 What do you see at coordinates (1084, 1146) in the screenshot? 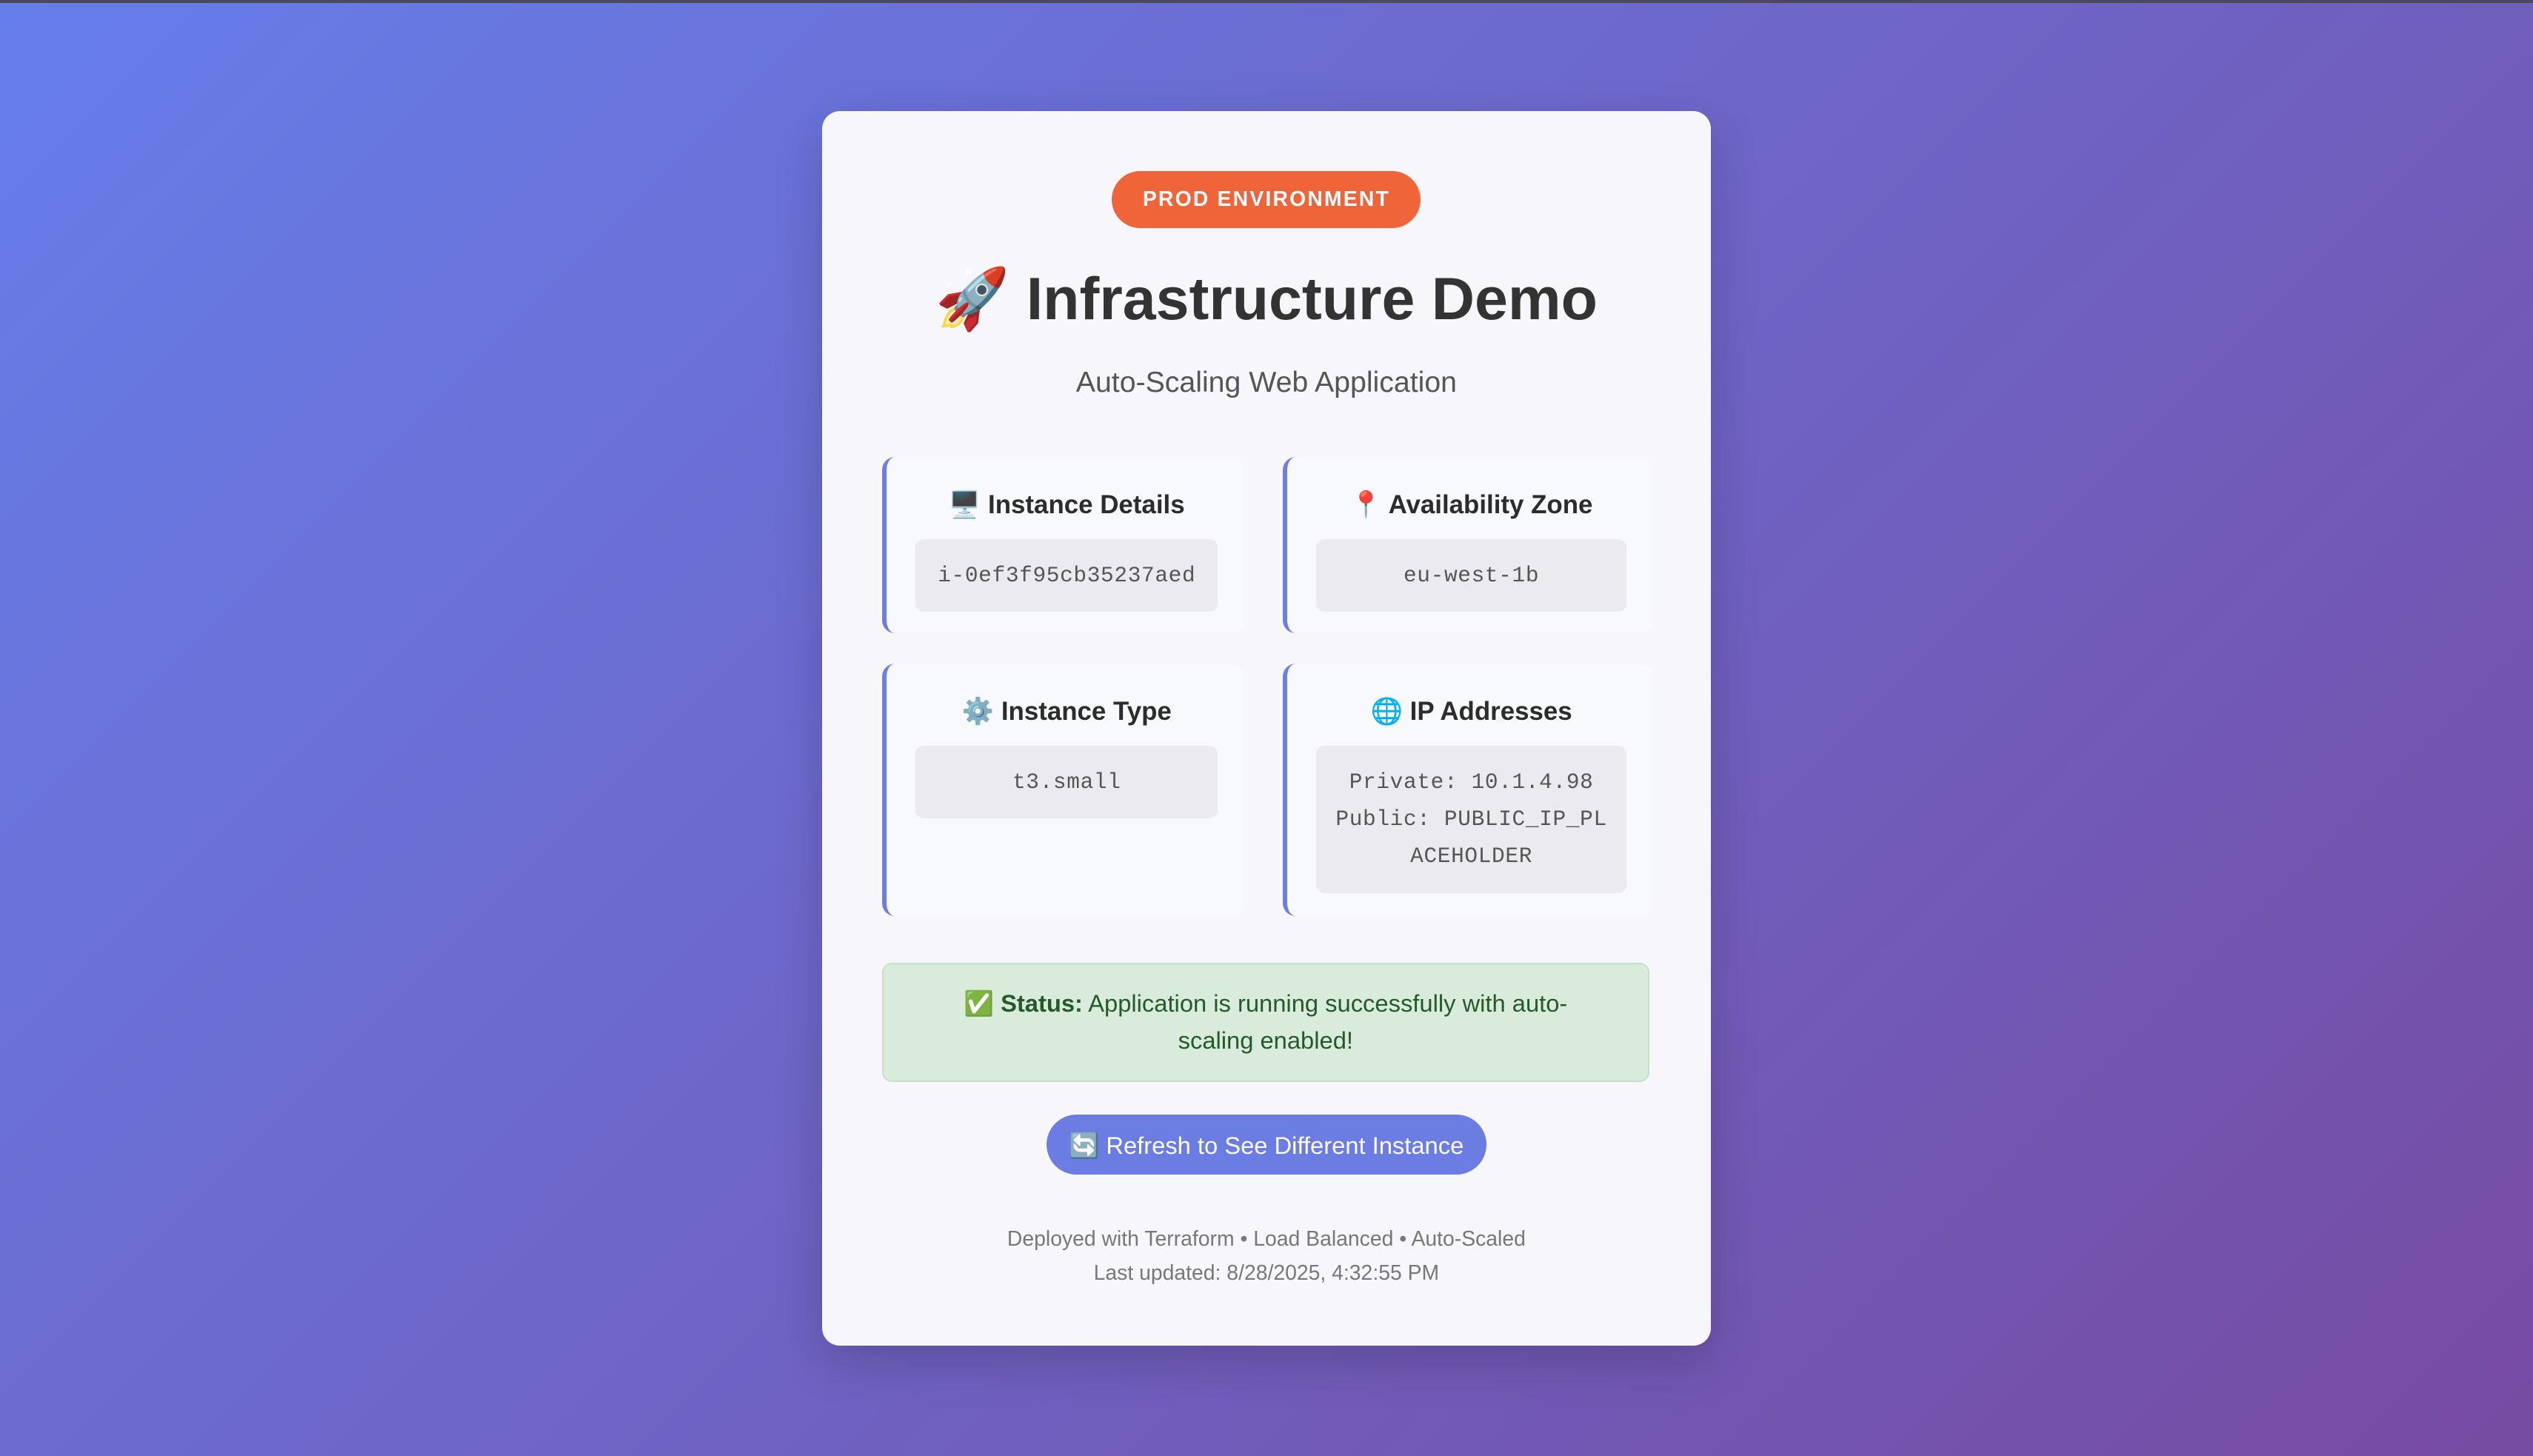
I see `refresh-icon: 🔄` at bounding box center [1084, 1146].